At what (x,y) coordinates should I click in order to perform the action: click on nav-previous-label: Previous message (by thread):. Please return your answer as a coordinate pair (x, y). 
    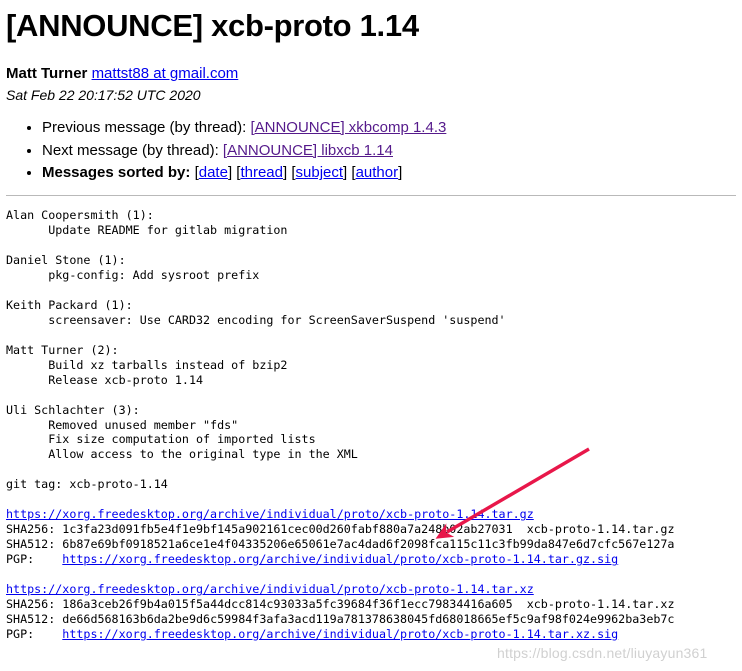
    Looking at the image, I should click on (146, 127).